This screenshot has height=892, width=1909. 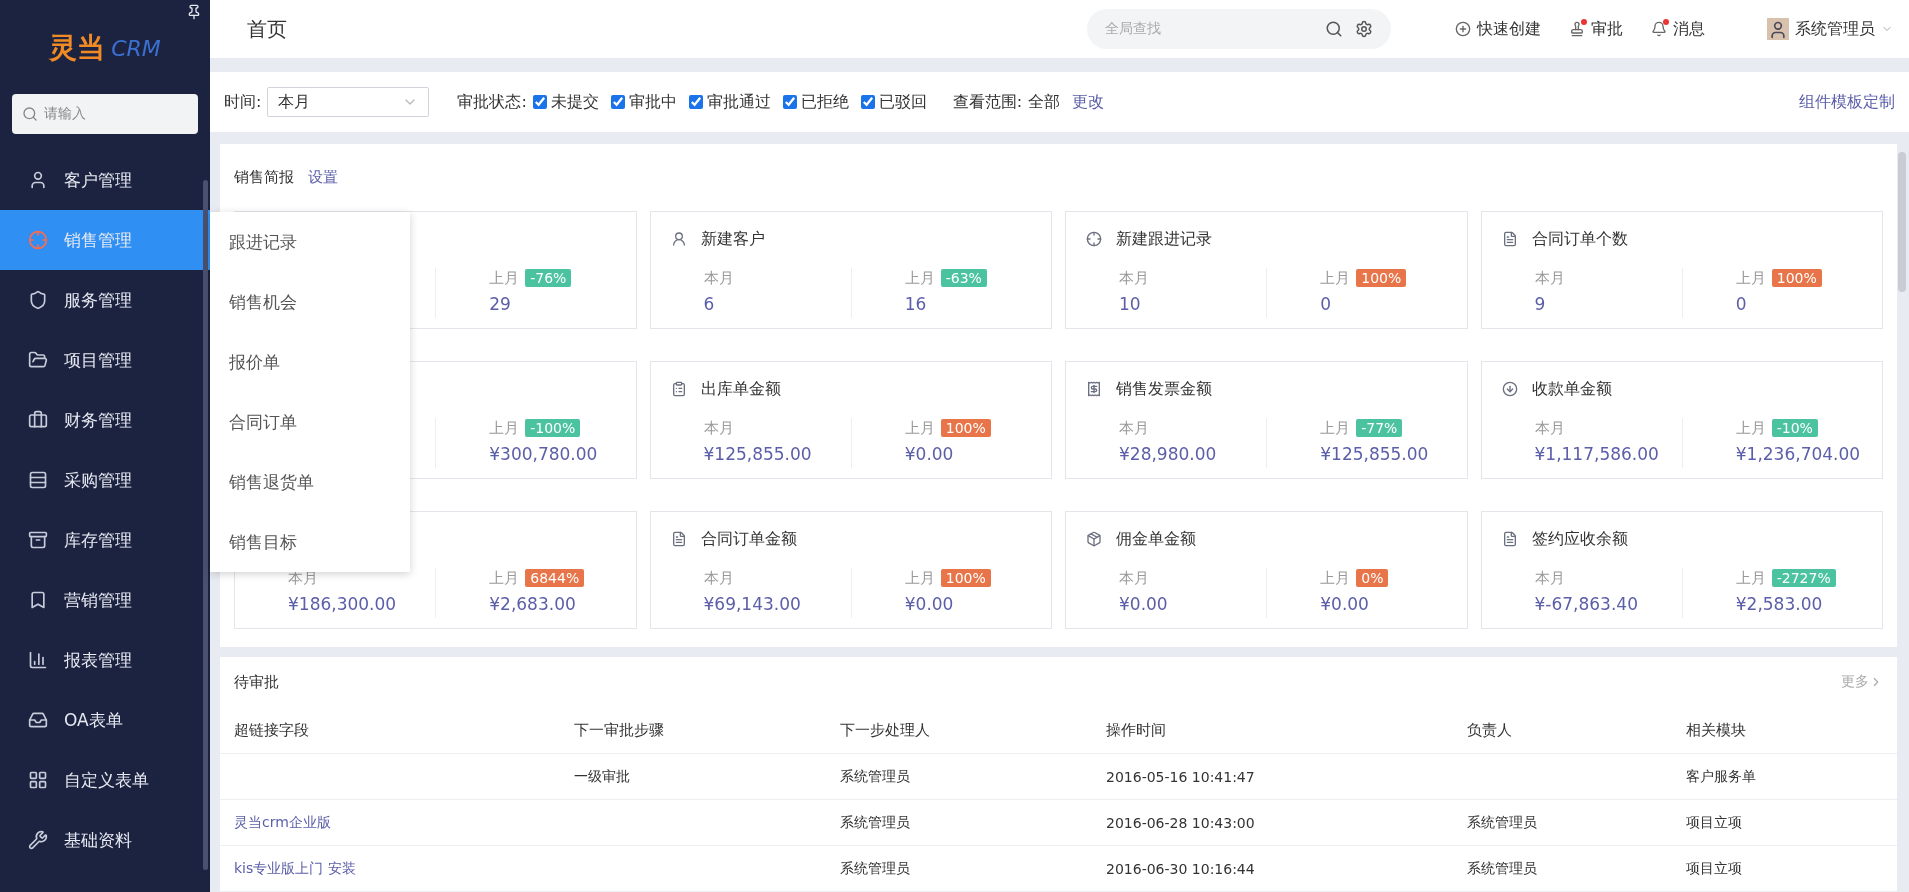 What do you see at coordinates (1181, 822) in the screenshot?
I see `table-cell-text: 2016-06-28 10:43:00` at bounding box center [1181, 822].